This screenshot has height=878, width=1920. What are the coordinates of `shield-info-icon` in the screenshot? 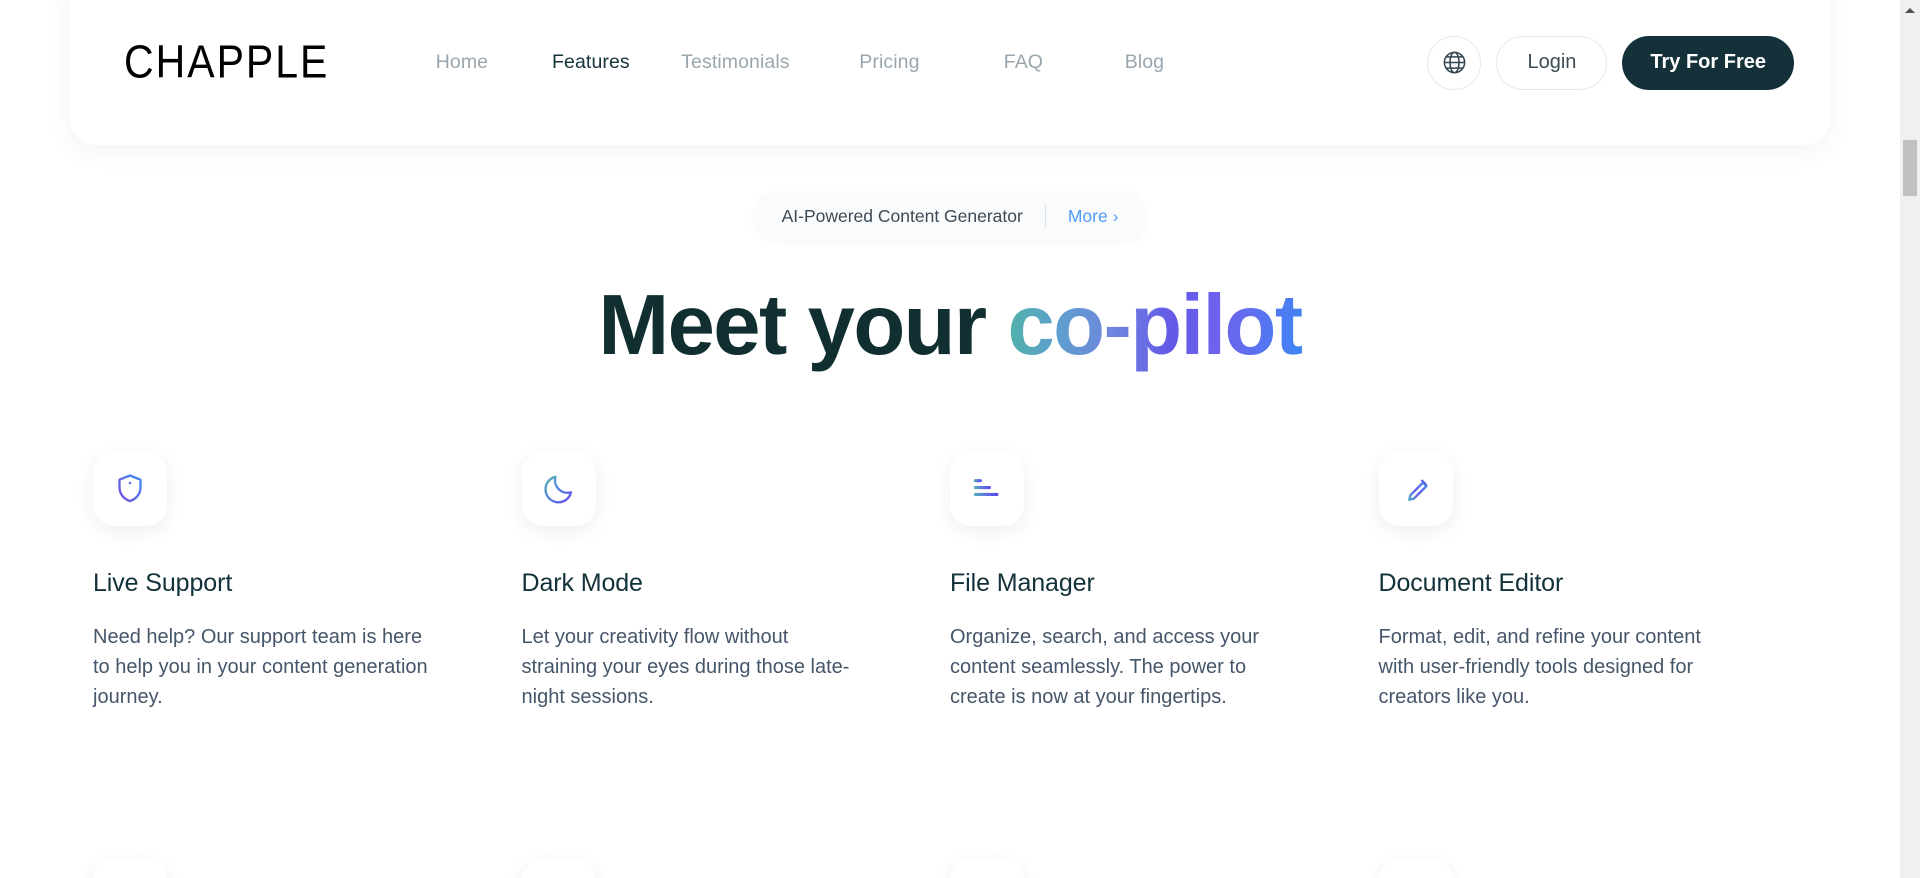 It's located at (130, 488).